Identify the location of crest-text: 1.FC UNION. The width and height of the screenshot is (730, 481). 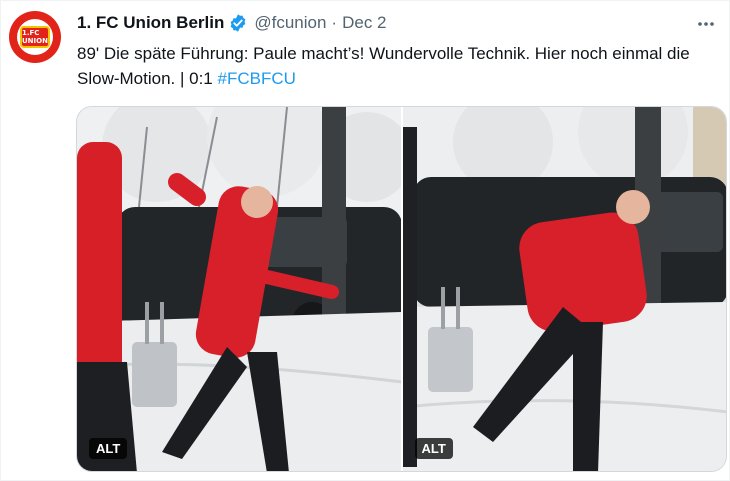
(35, 37).